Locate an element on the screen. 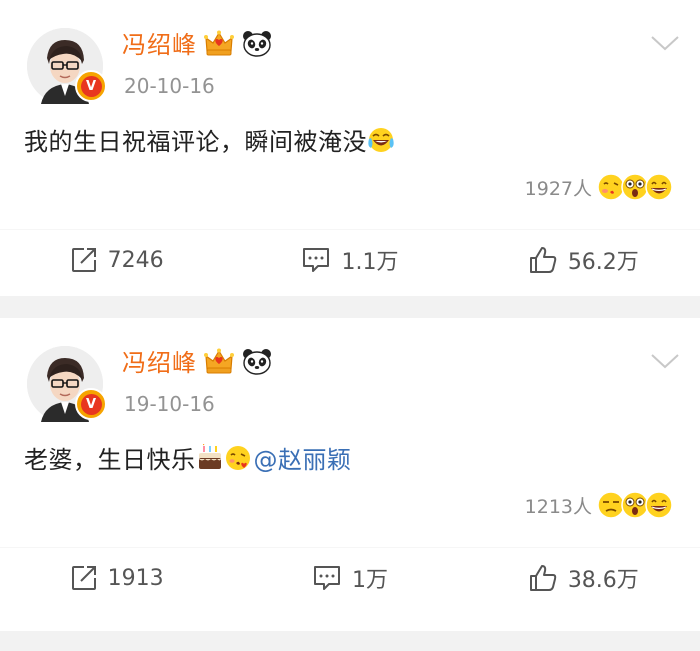  like-count: 56.2万 is located at coordinates (603, 262).